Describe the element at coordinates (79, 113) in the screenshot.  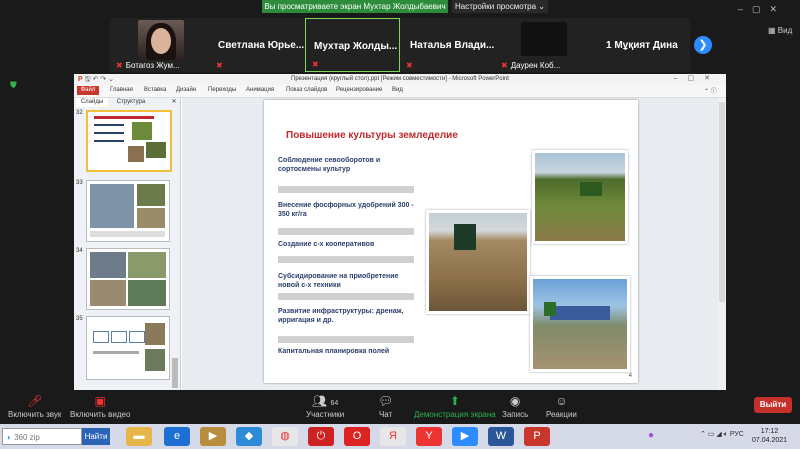
I see `thumb-number: 32` at that location.